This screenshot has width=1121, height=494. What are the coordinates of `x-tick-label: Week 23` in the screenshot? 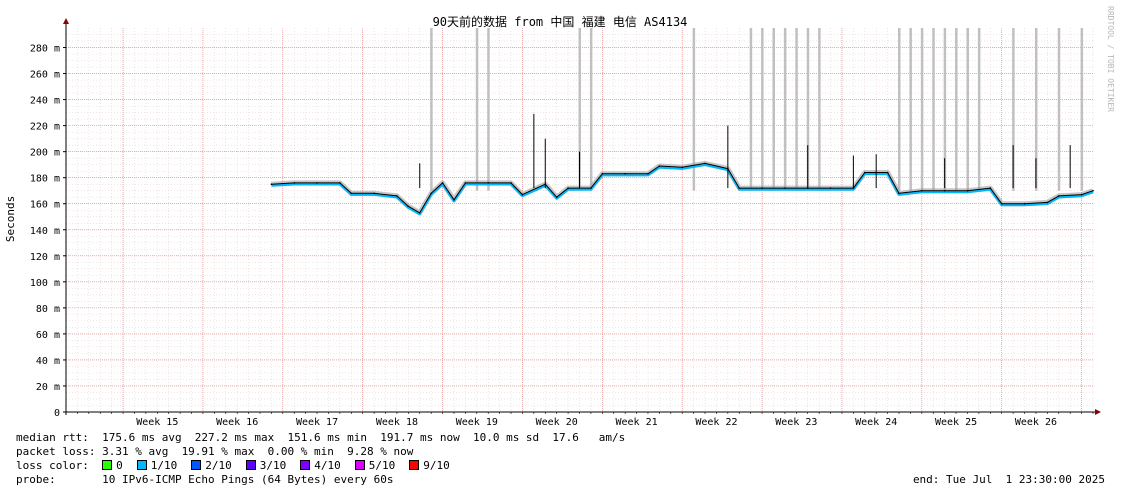 It's located at (796, 422).